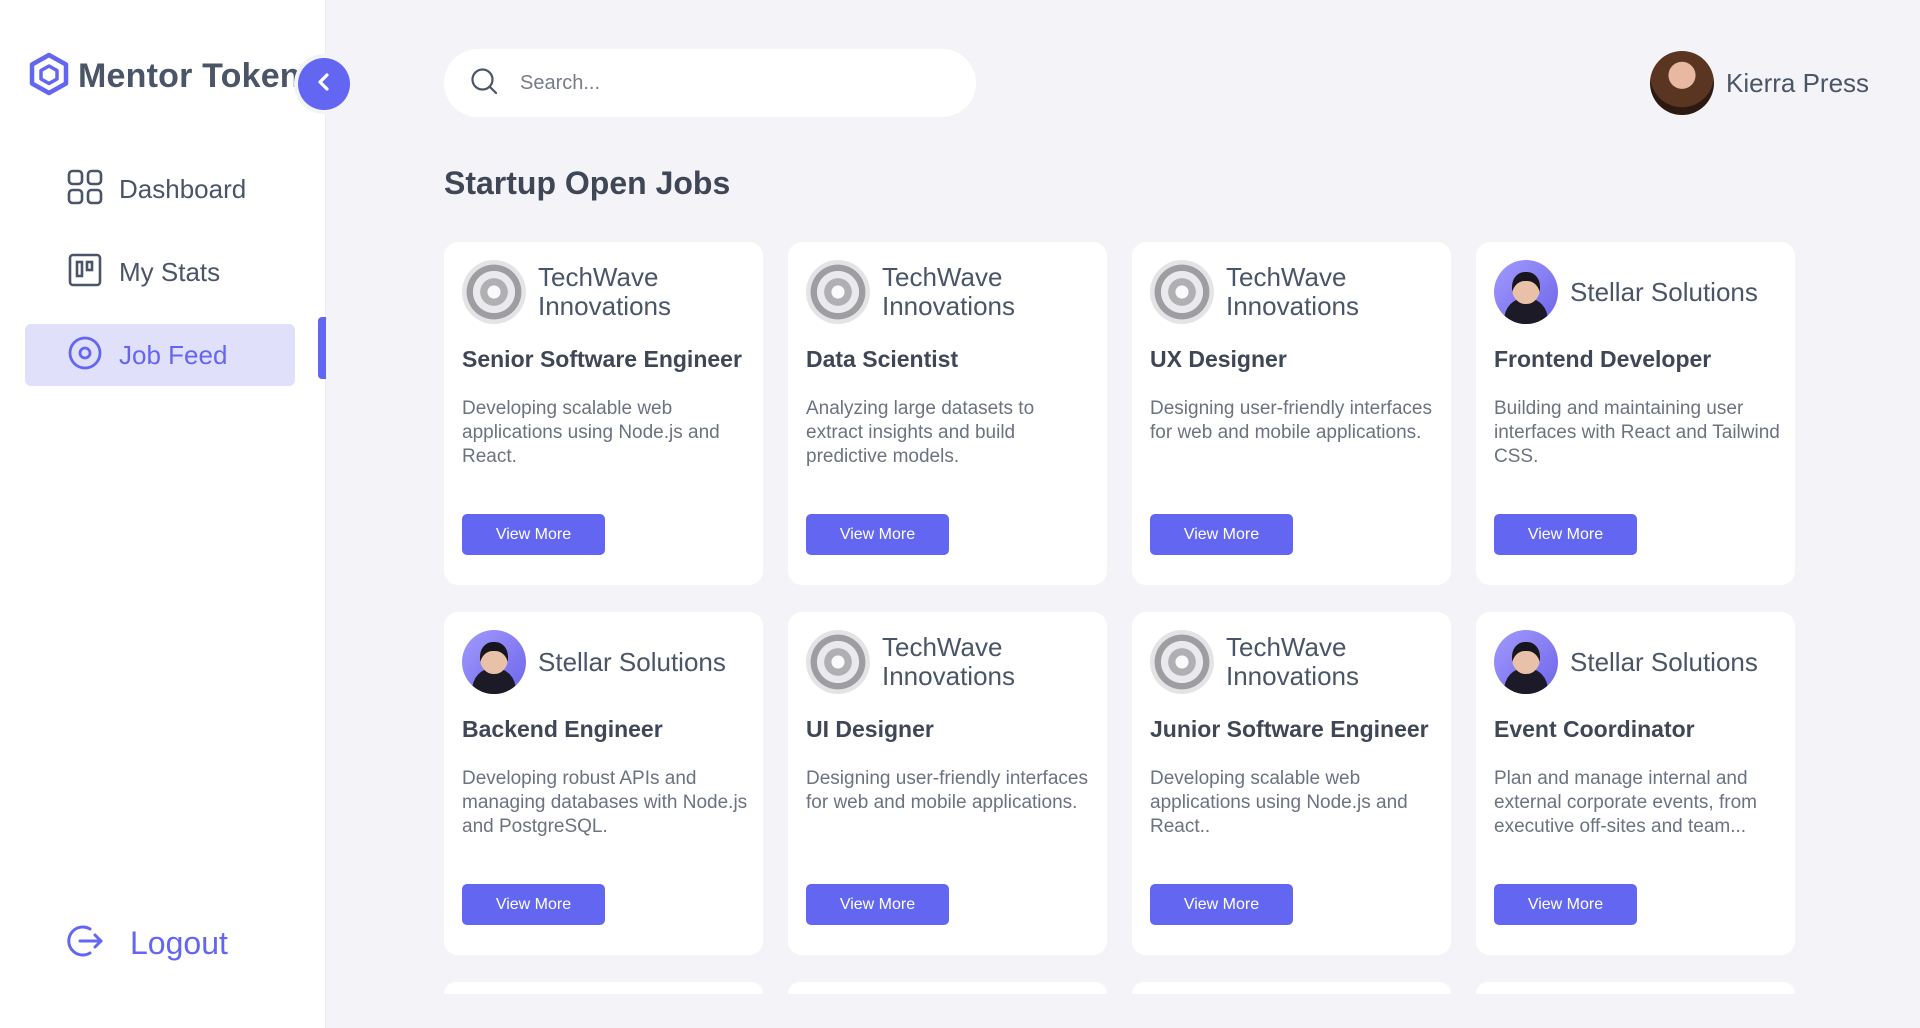 This screenshot has height=1028, width=1920. I want to click on logout-icon, so click(85, 943).